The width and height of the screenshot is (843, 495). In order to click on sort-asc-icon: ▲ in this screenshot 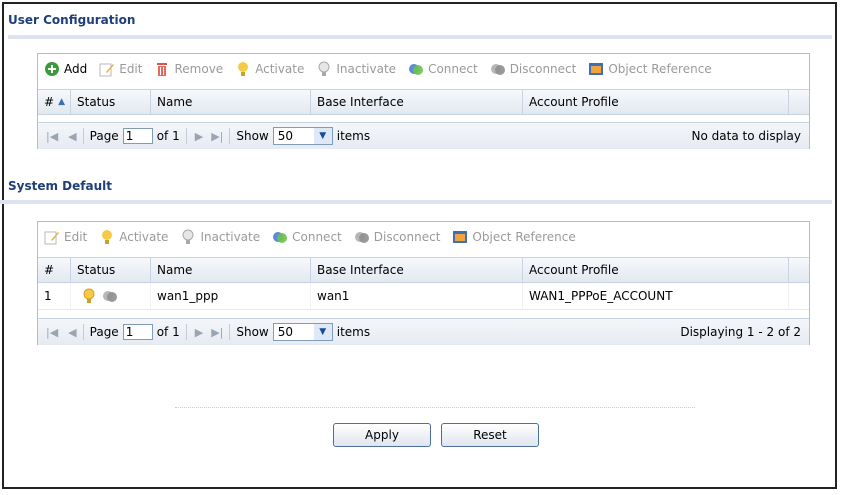, I will do `click(61, 102)`.